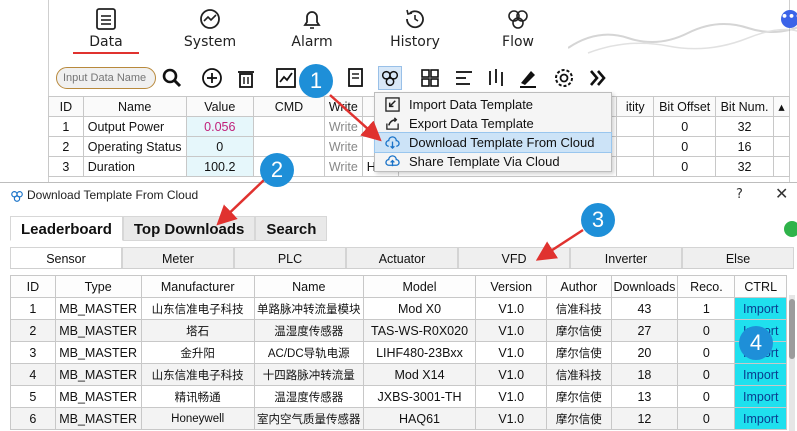 This screenshot has height=431, width=797. I want to click on tab-meter: Meter, so click(178, 257).